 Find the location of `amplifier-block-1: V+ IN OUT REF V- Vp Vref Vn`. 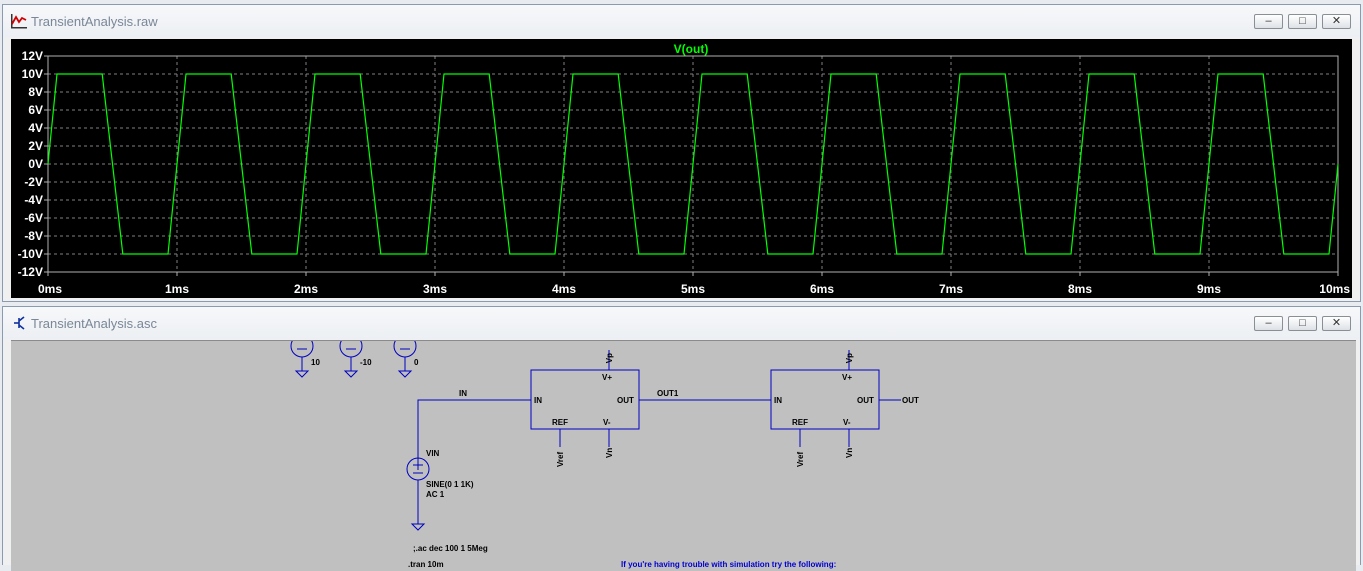

amplifier-block-1: V+ IN OUT REF V- Vp Vref Vn is located at coordinates (585, 408).